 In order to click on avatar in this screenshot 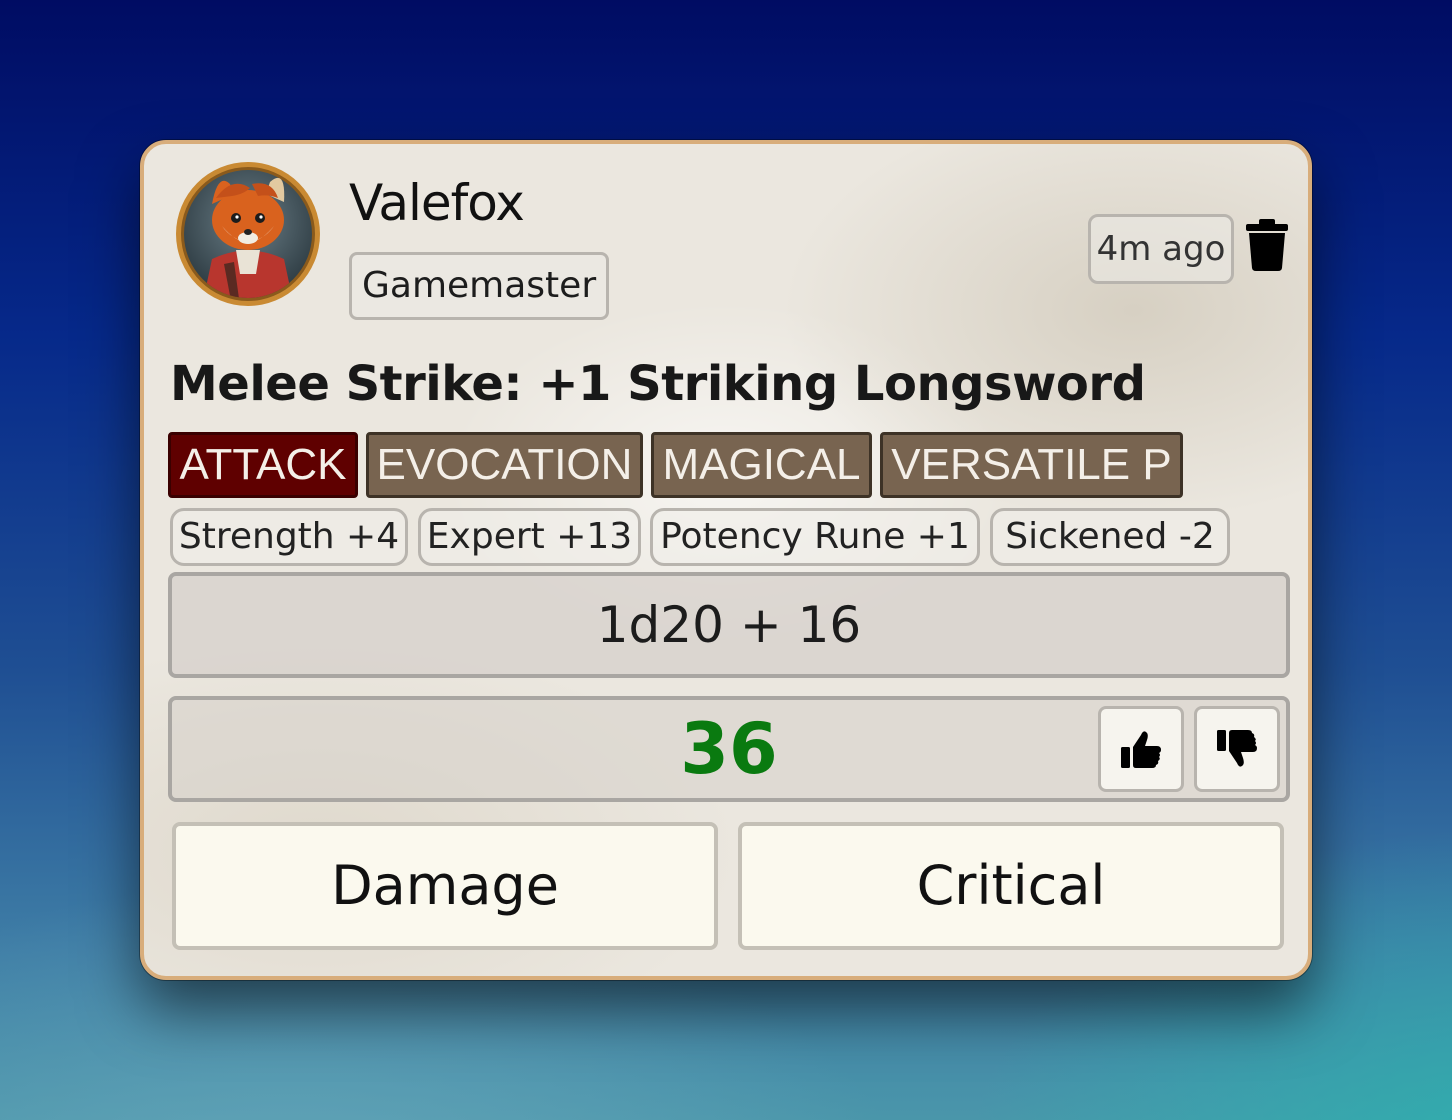, I will do `click(248, 230)`.